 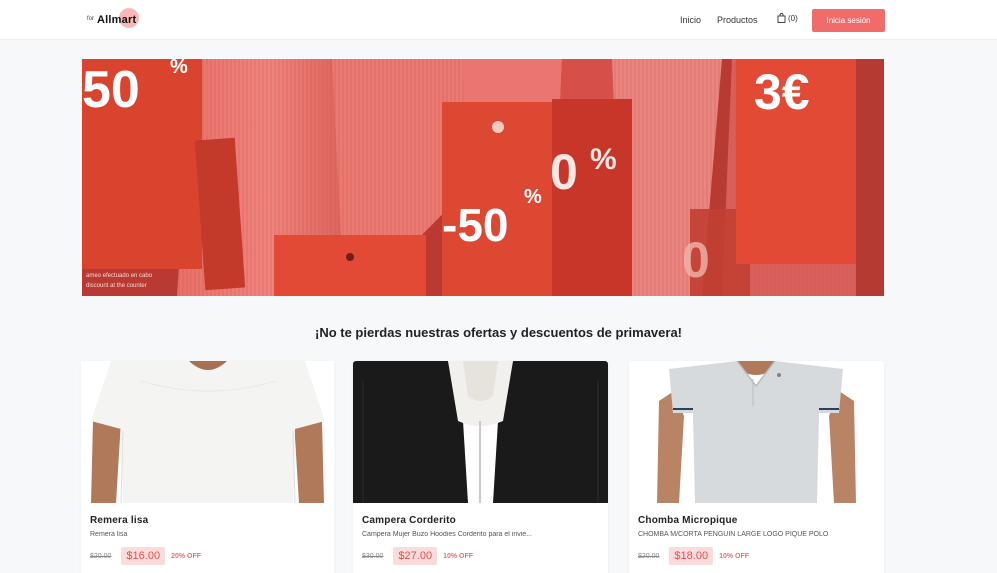 I want to click on svg-text: discount at the counter, so click(x=116, y=286).